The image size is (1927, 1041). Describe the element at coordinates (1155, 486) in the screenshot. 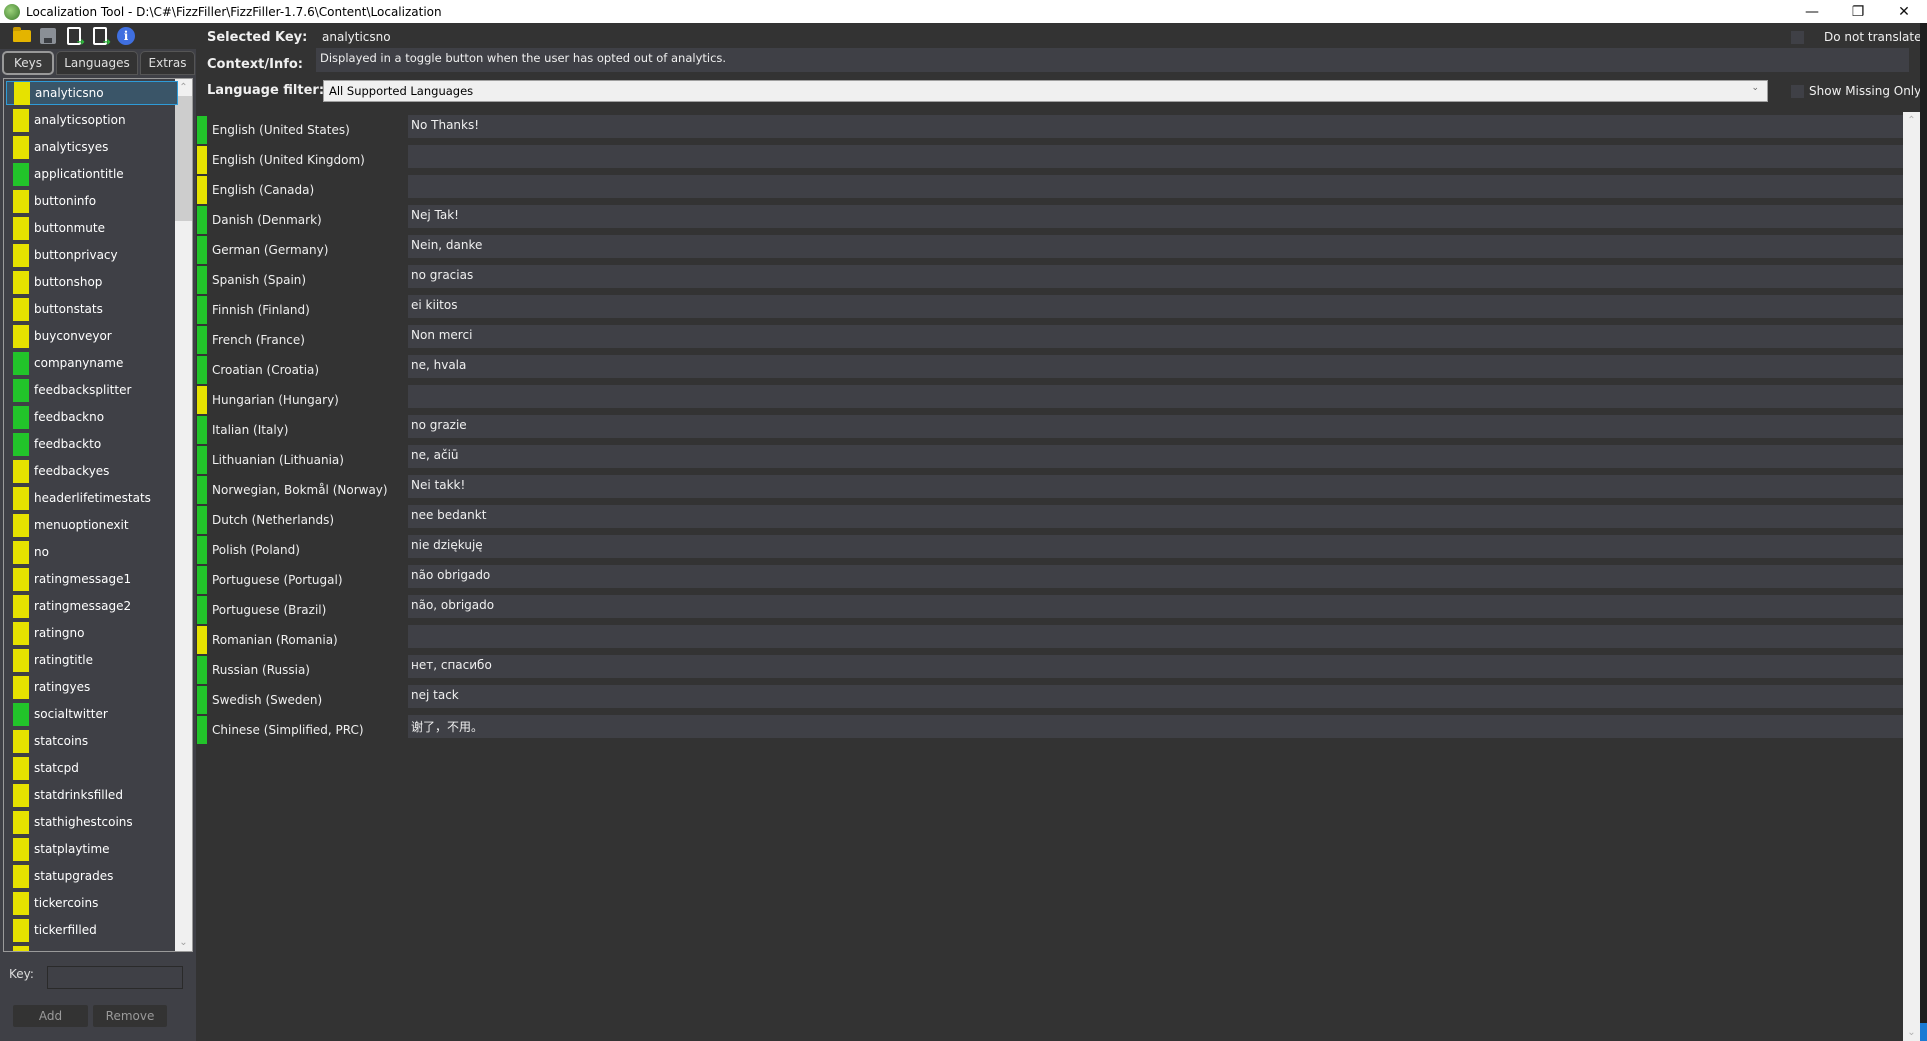

I see `translation-input: Nei takk!` at that location.